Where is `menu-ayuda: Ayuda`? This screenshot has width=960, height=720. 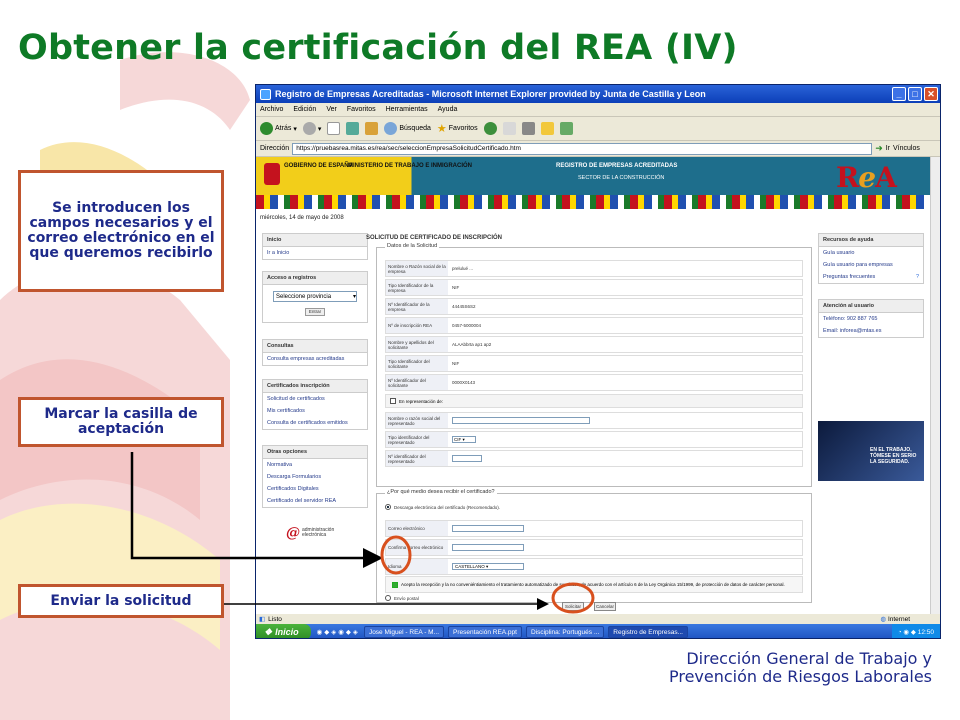
menu-ayuda: Ayuda is located at coordinates (448, 109).